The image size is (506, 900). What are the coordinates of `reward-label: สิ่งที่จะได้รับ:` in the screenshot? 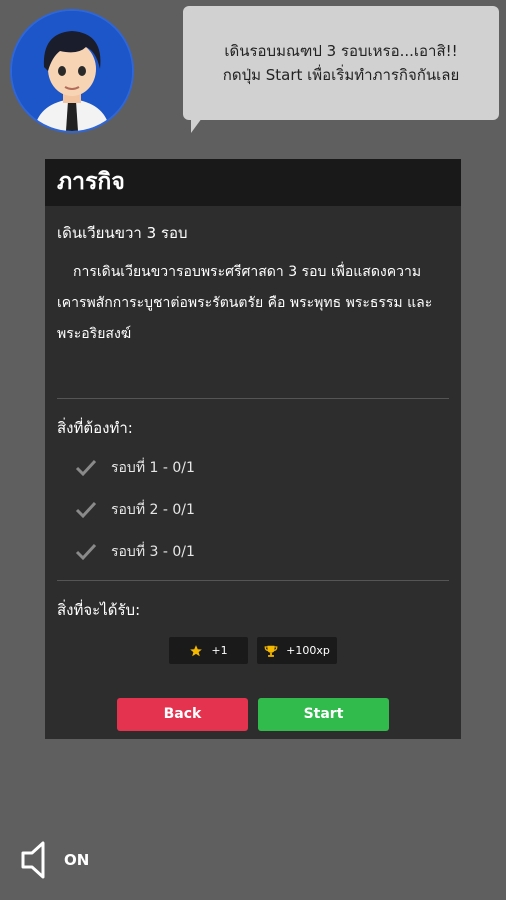 It's located at (99, 610).